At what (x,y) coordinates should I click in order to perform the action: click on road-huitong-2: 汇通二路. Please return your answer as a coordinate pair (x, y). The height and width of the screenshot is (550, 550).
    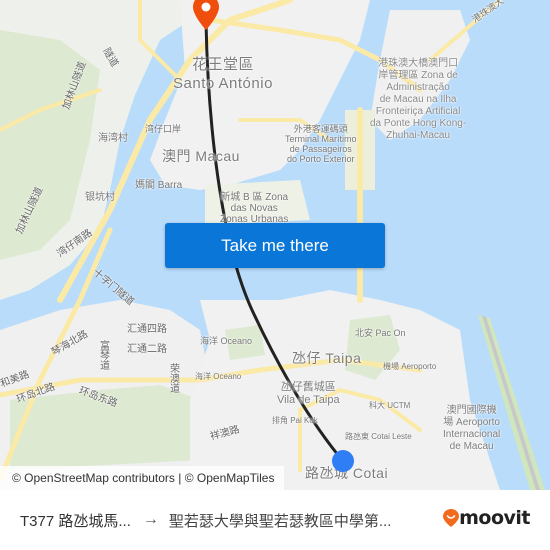
    Looking at the image, I should click on (147, 349).